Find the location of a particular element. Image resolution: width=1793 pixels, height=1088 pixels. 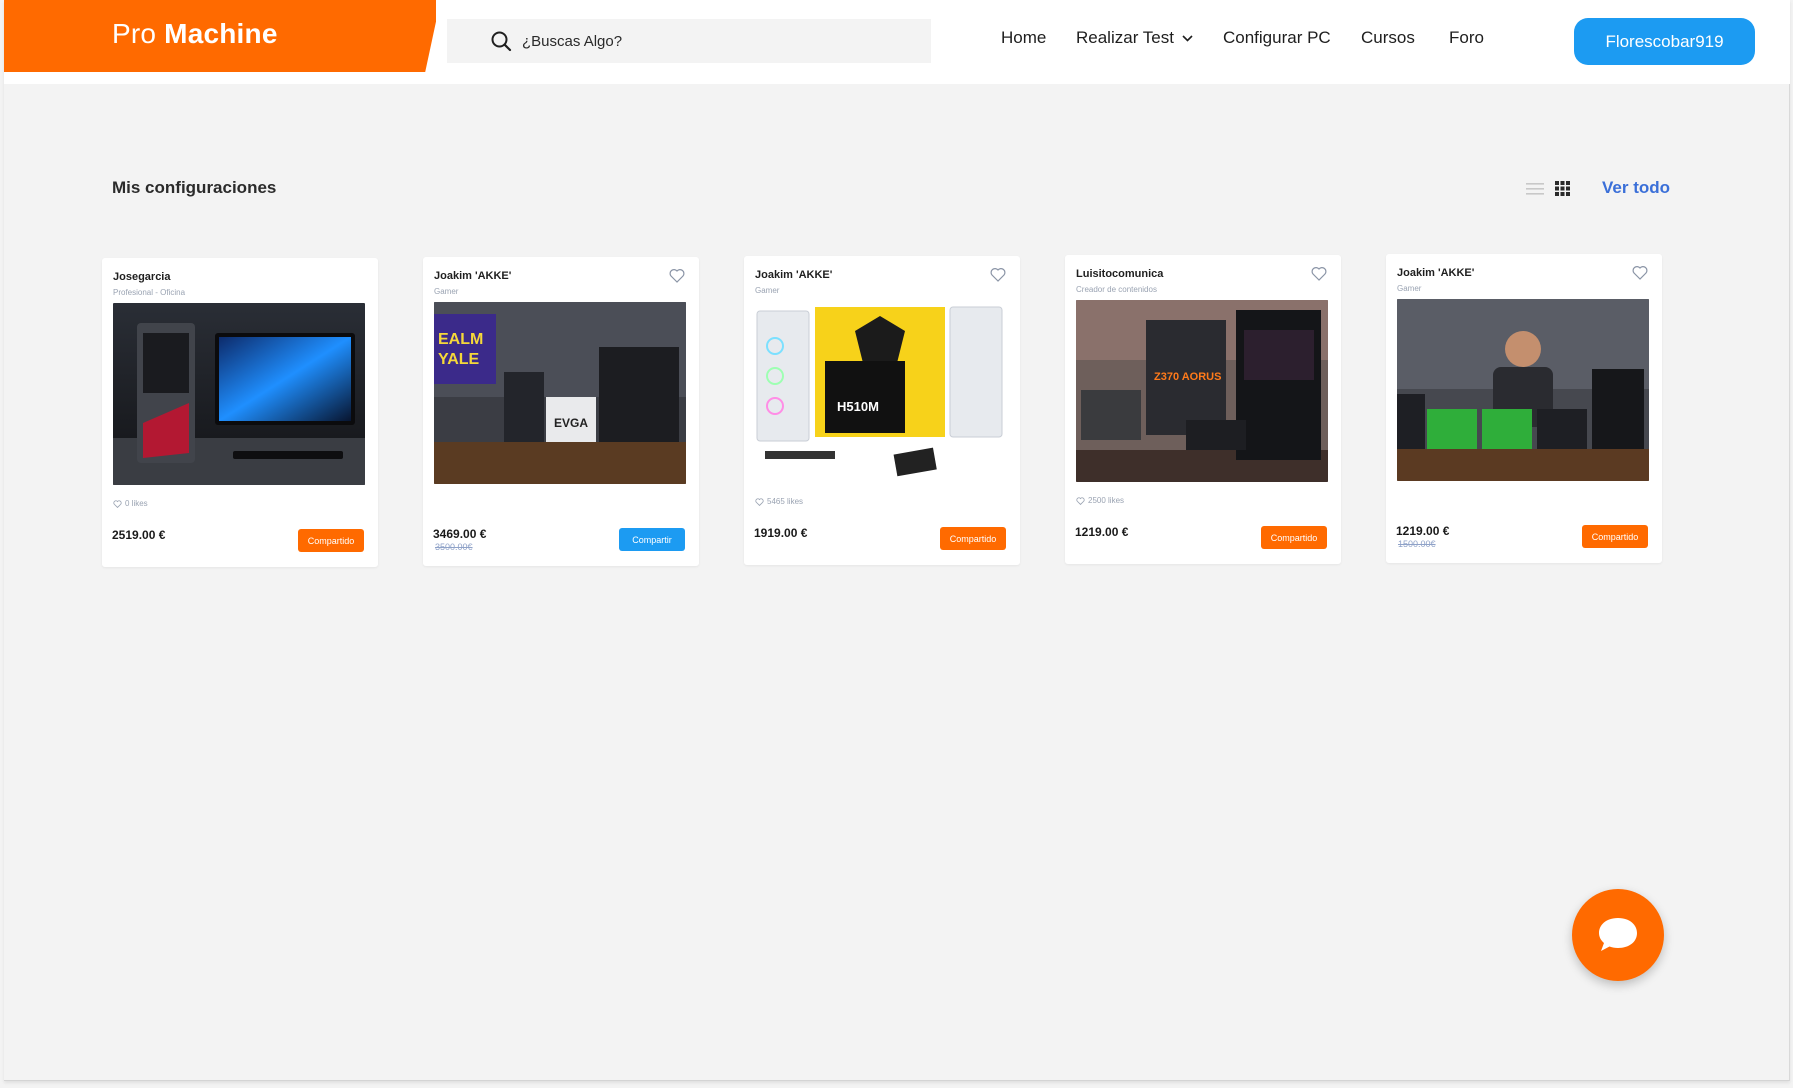

search-icon is located at coordinates (501, 41).